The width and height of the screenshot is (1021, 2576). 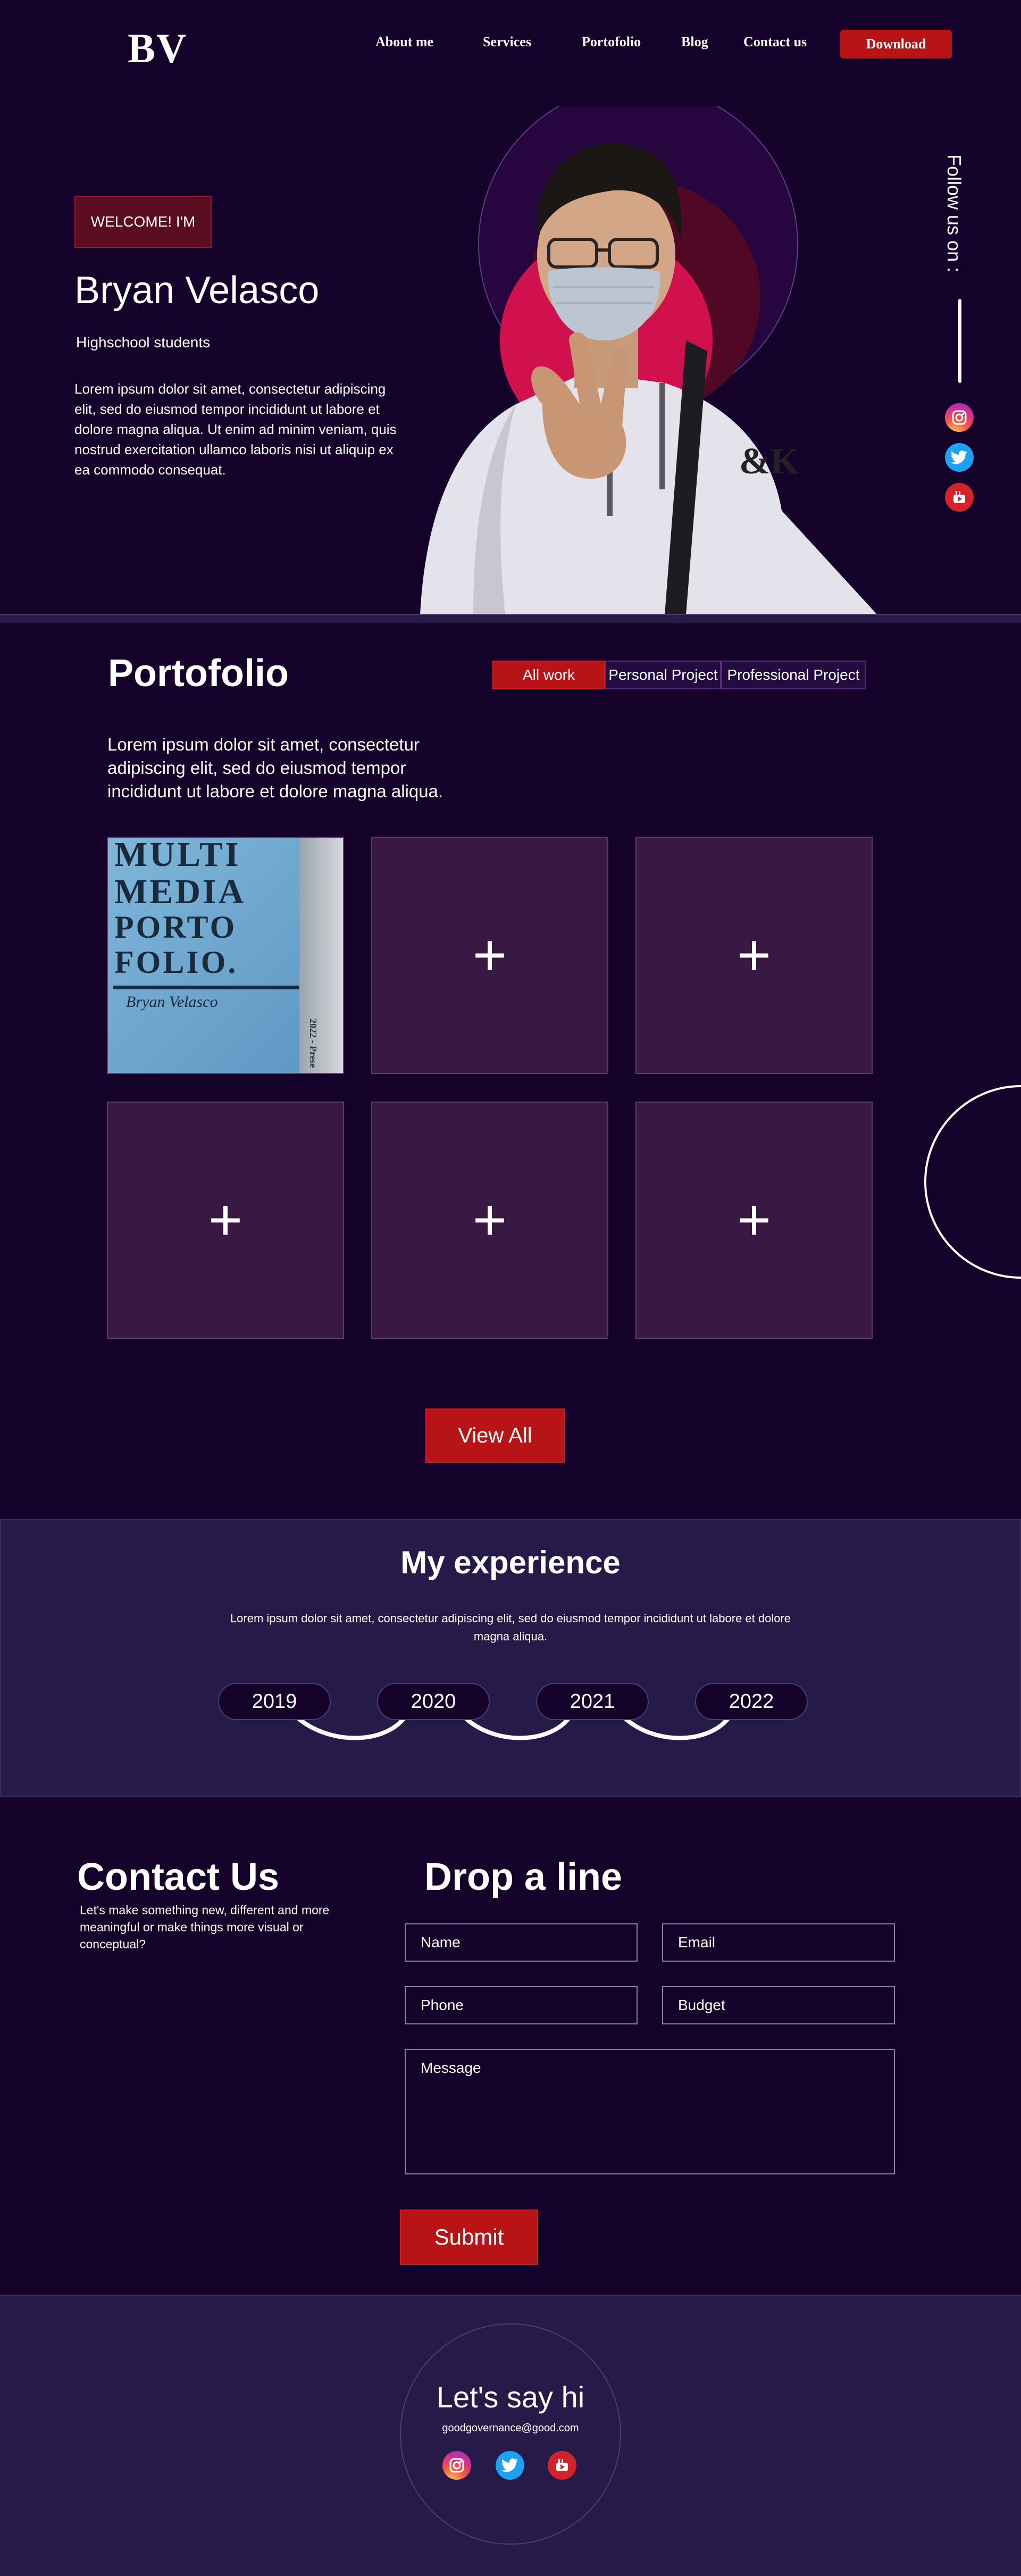 What do you see at coordinates (769, 462) in the screenshot?
I see `svg-text: &K` at bounding box center [769, 462].